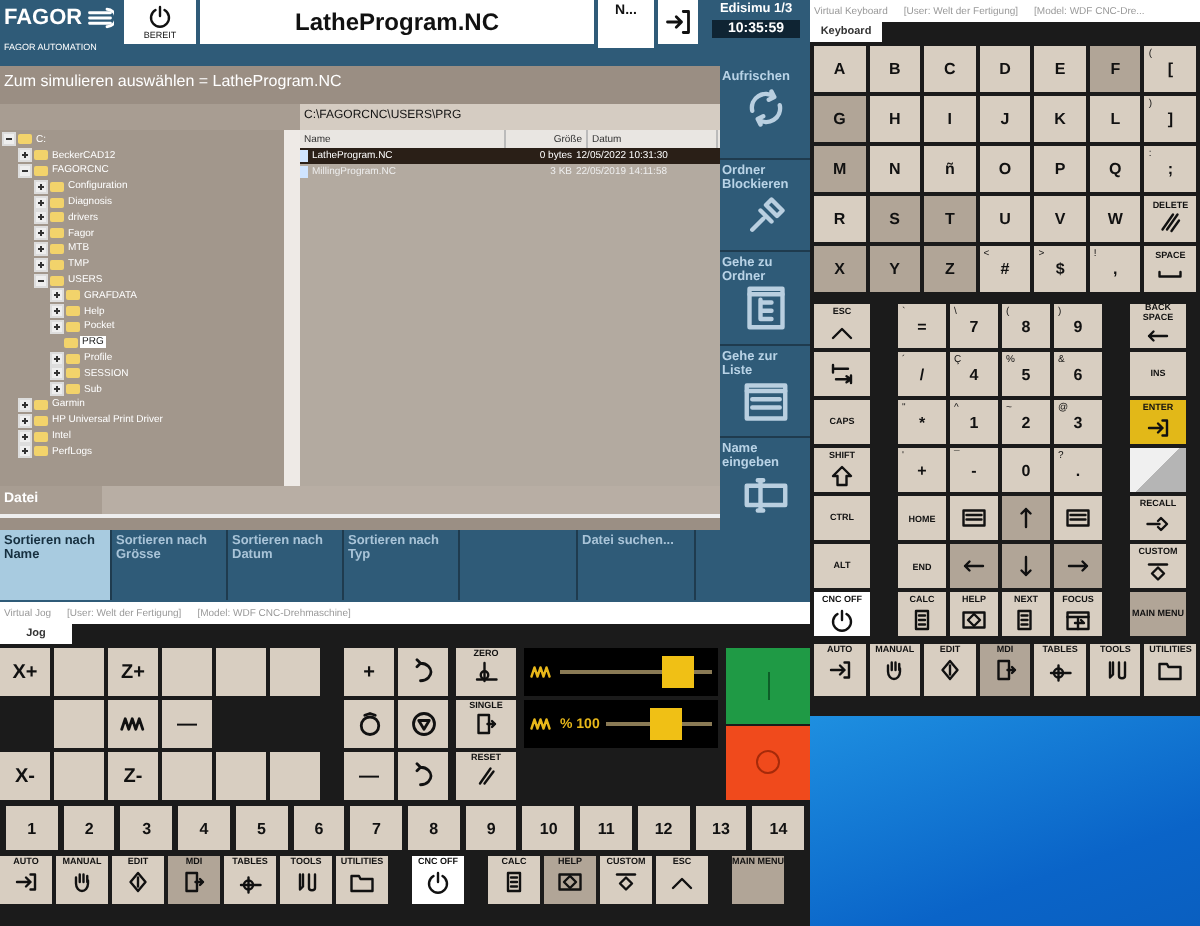 This screenshot has width=1200, height=926. Describe the element at coordinates (895, 69) in the screenshot. I see `letter-key: B` at that location.